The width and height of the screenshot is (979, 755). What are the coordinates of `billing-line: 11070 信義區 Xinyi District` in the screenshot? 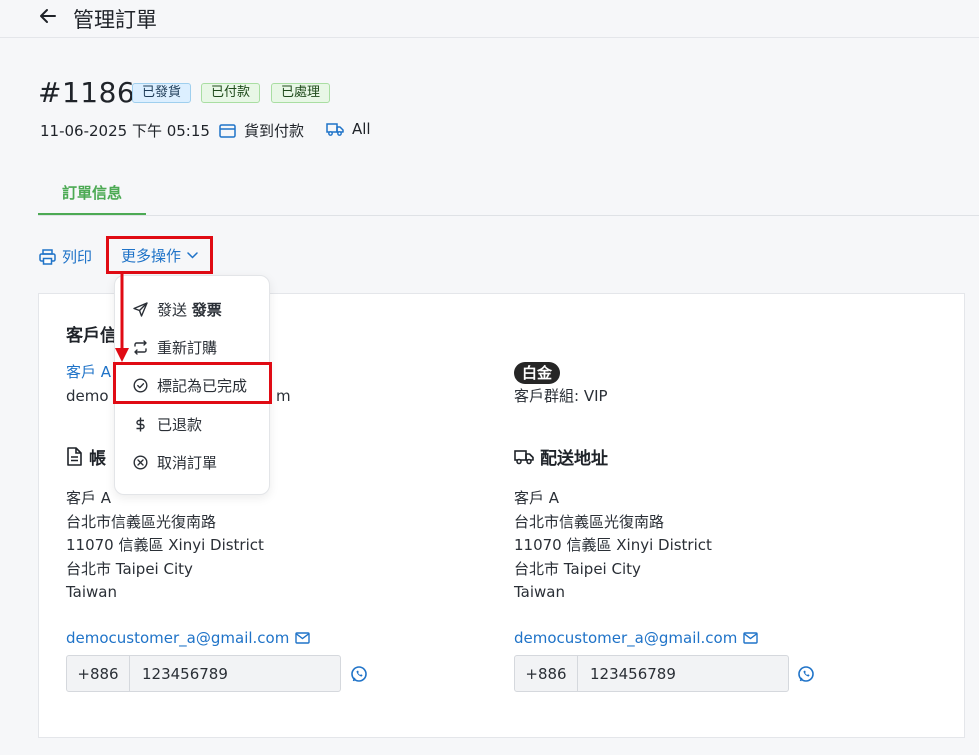 It's located at (165, 545).